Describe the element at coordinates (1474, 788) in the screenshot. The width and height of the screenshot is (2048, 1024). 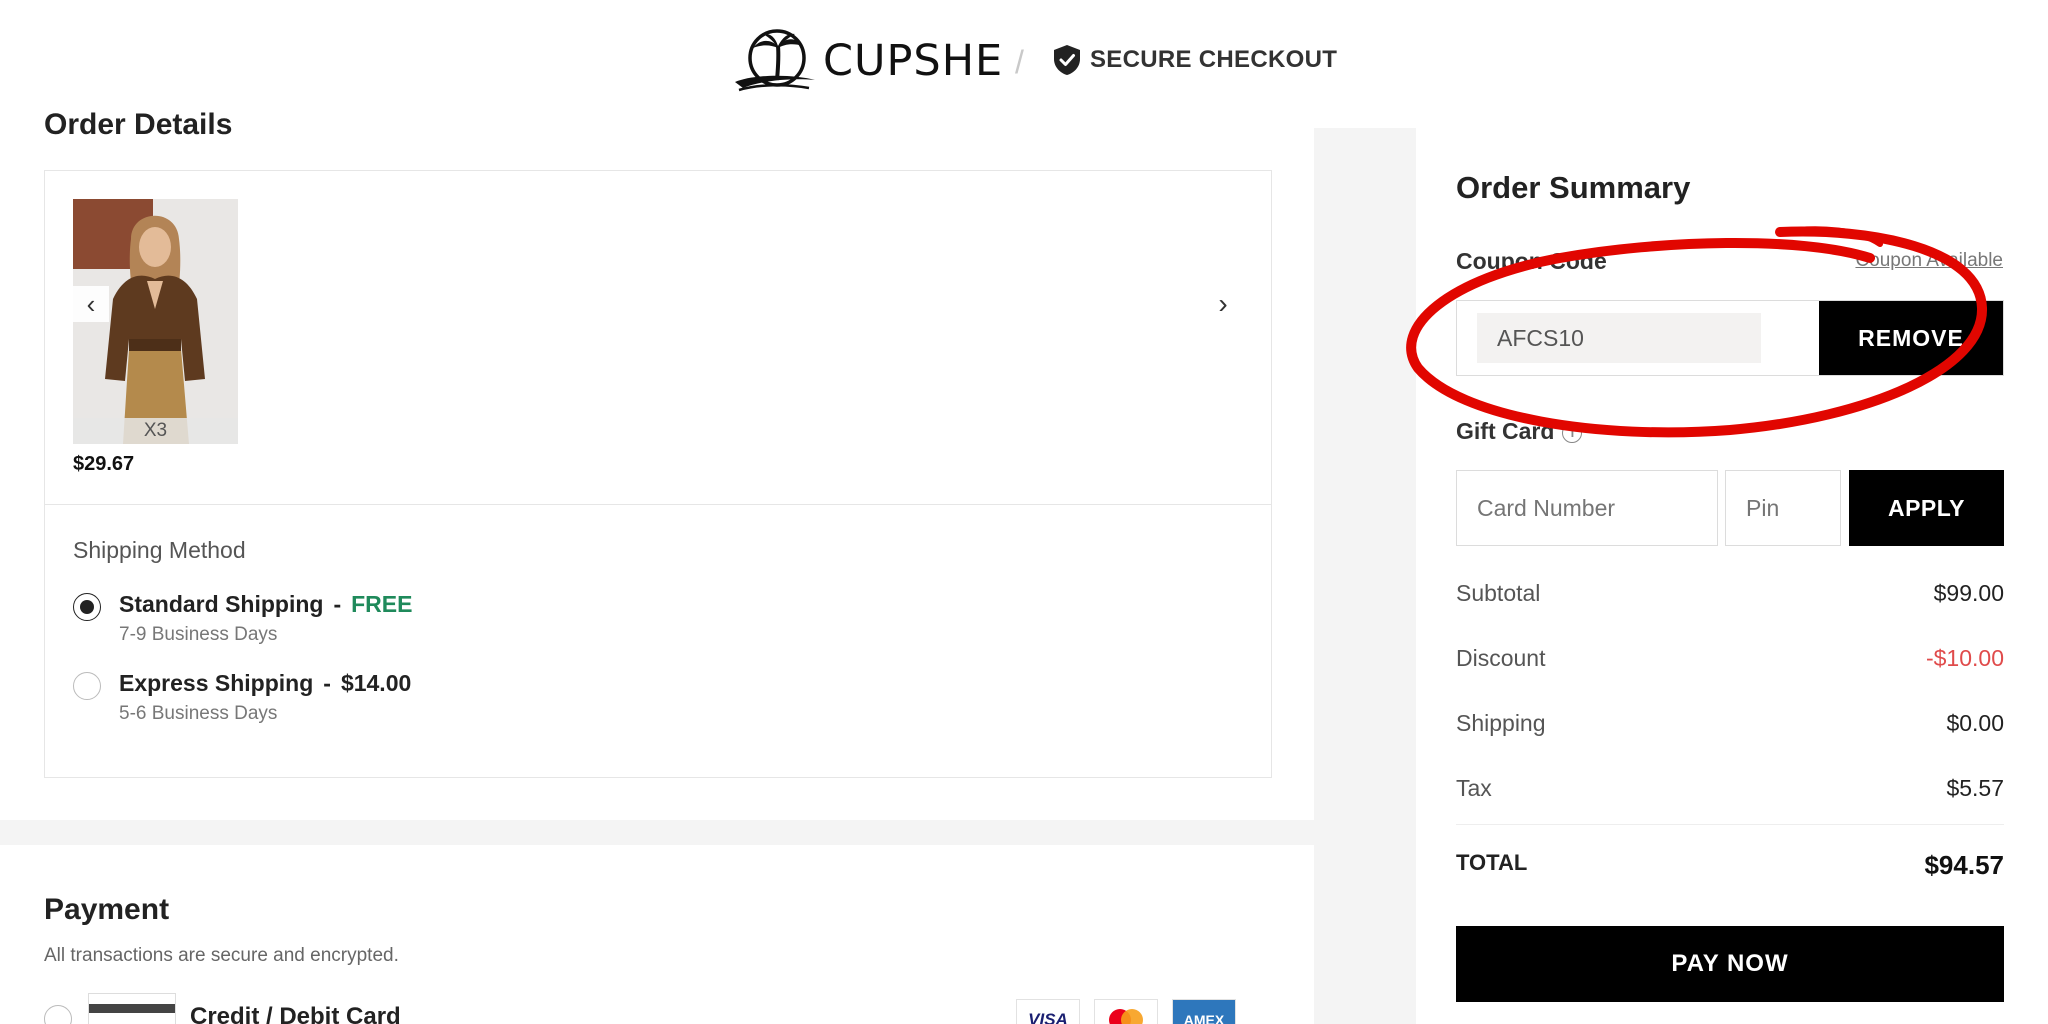
I see `summary-row-label: Tax` at that location.